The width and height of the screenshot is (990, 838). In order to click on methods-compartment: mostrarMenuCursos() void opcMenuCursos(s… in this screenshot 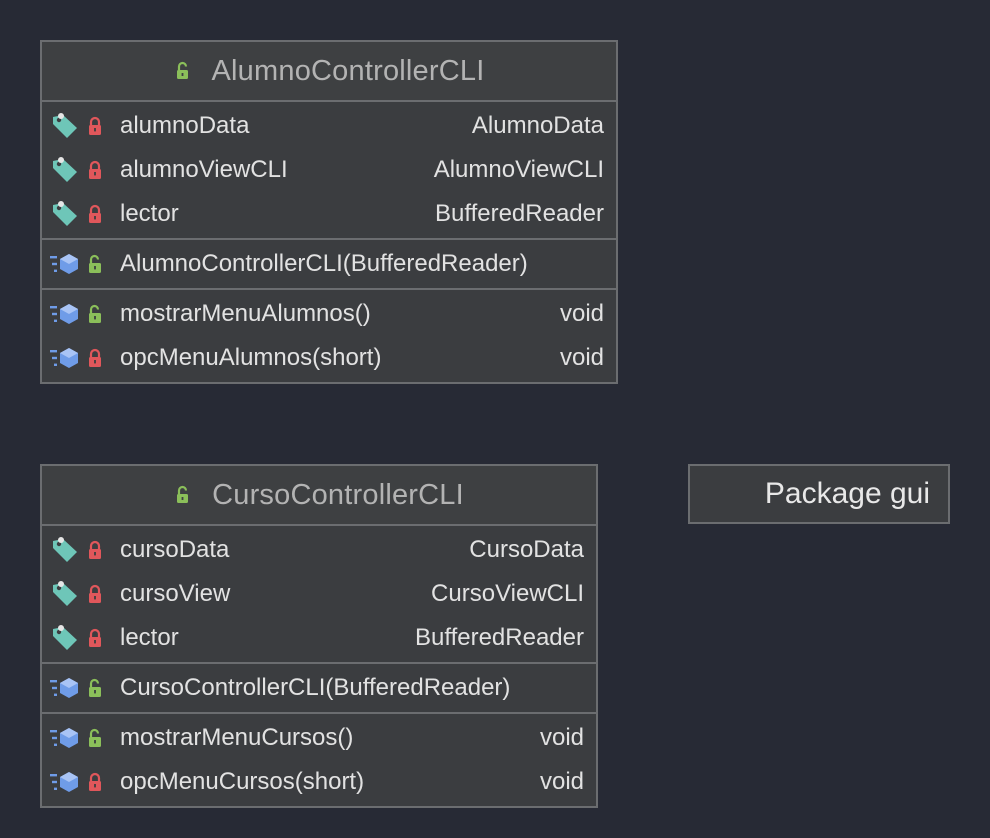, I will do `click(319, 760)`.